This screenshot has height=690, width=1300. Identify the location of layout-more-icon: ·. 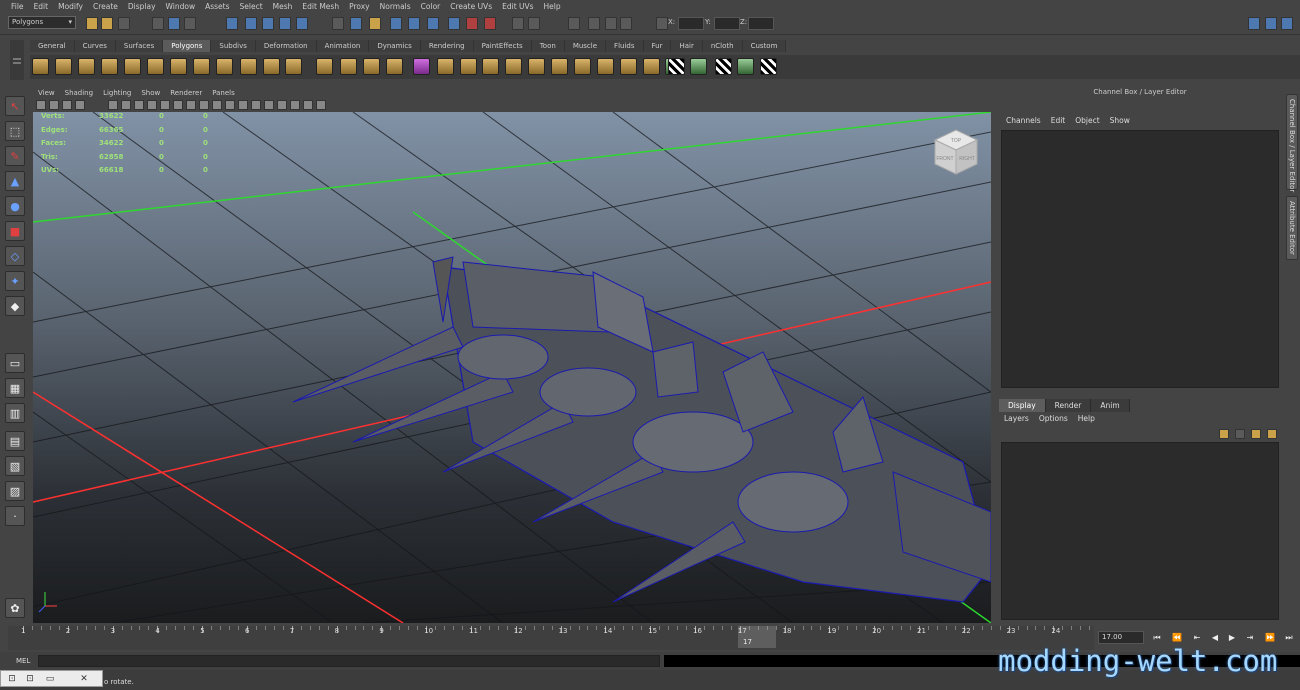
(15, 516).